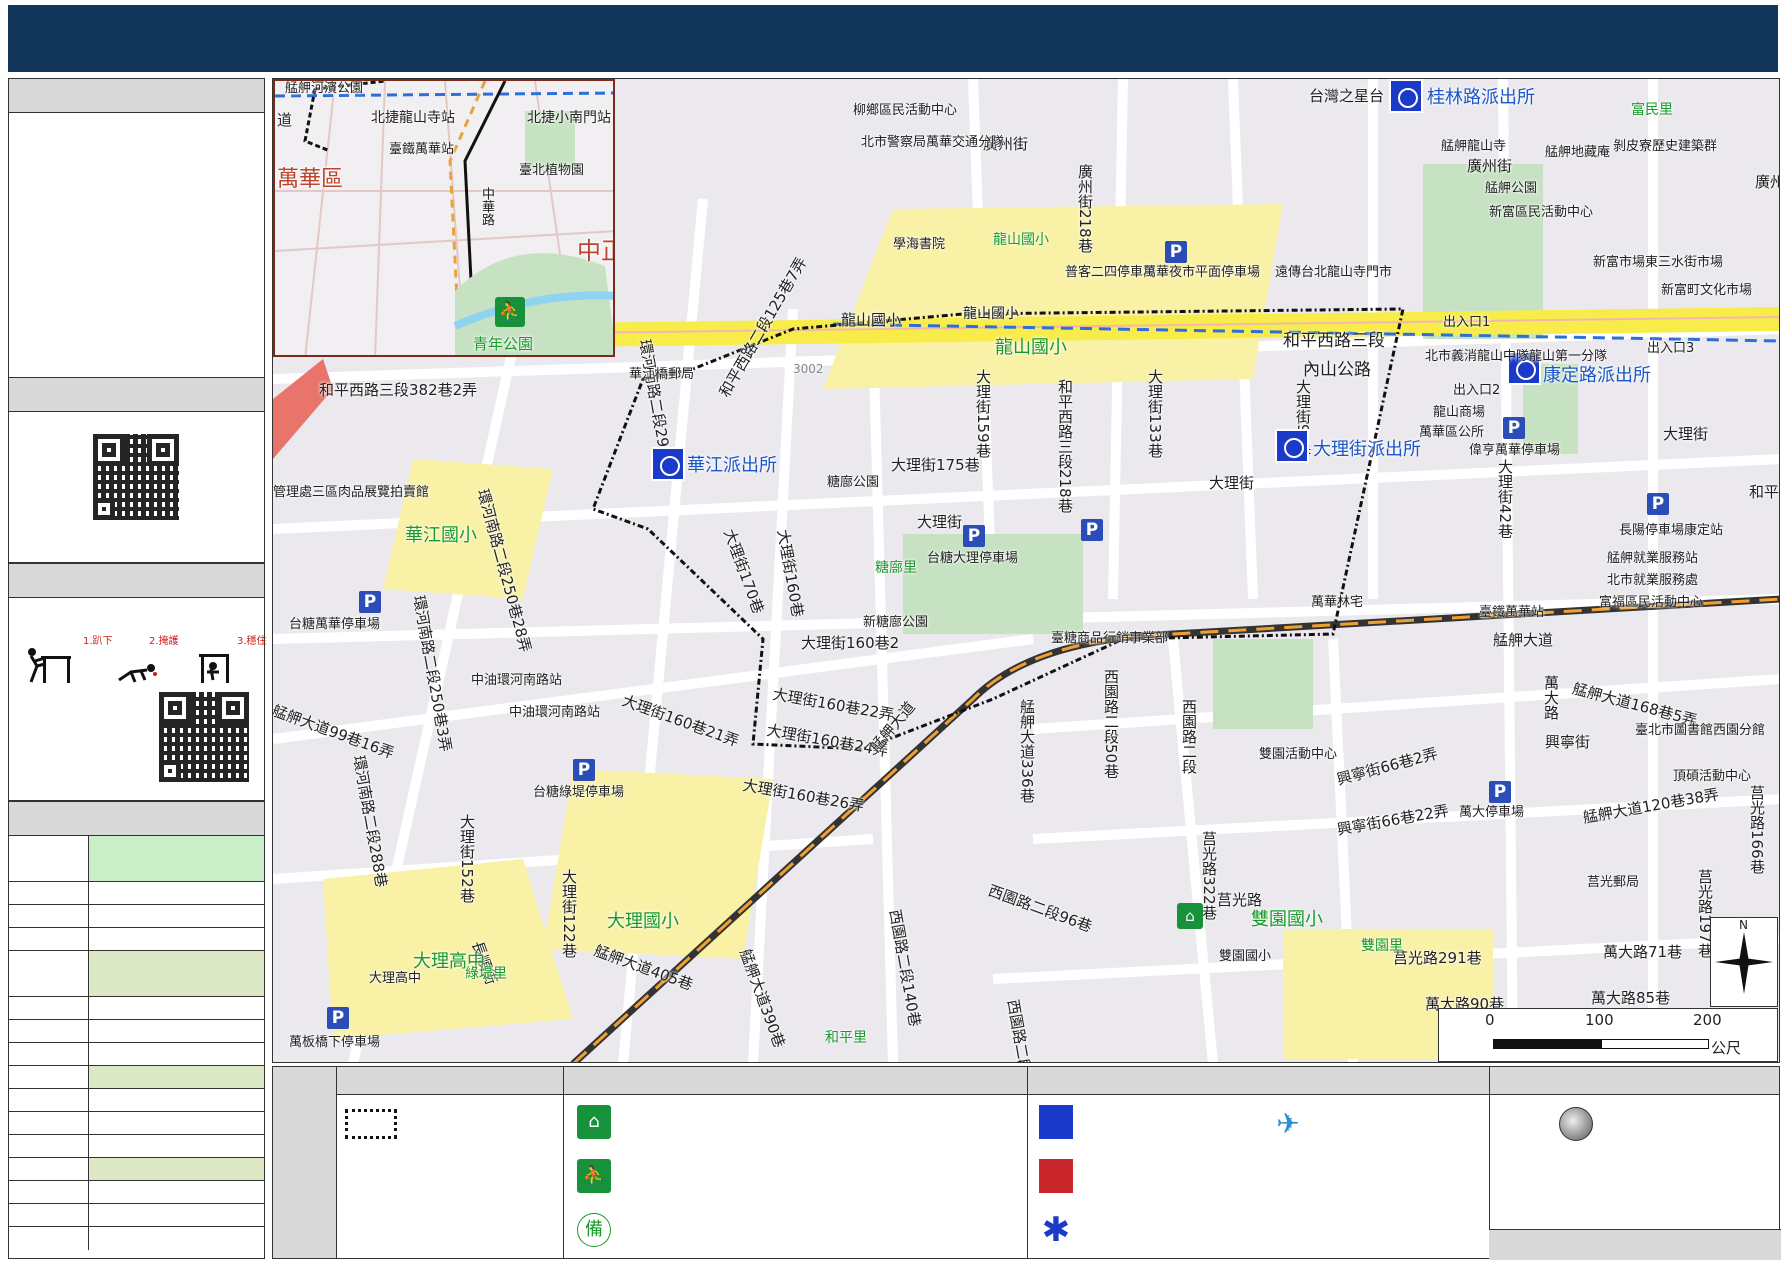 The width and height of the screenshot is (1786, 1263). Describe the element at coordinates (1031, 347) in the screenshot. I see `school-label: 龍山國小` at that location.